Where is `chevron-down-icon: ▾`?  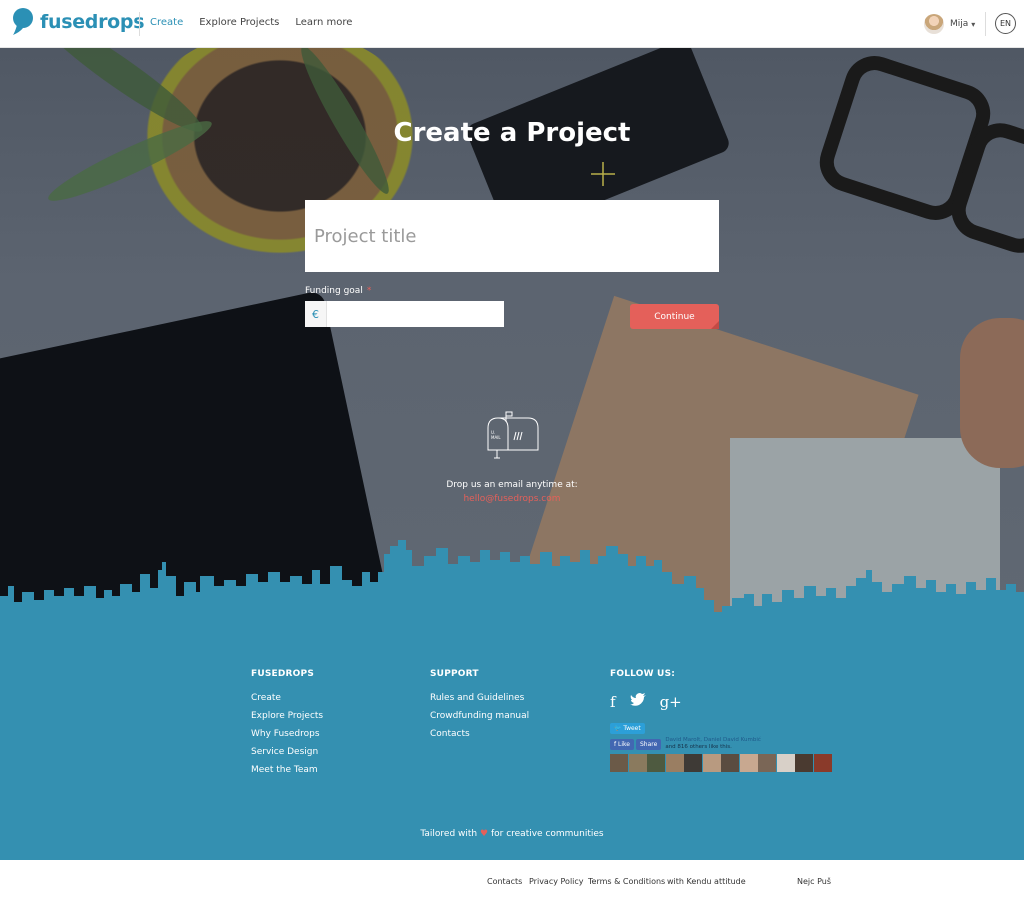 chevron-down-icon: ▾ is located at coordinates (973, 24).